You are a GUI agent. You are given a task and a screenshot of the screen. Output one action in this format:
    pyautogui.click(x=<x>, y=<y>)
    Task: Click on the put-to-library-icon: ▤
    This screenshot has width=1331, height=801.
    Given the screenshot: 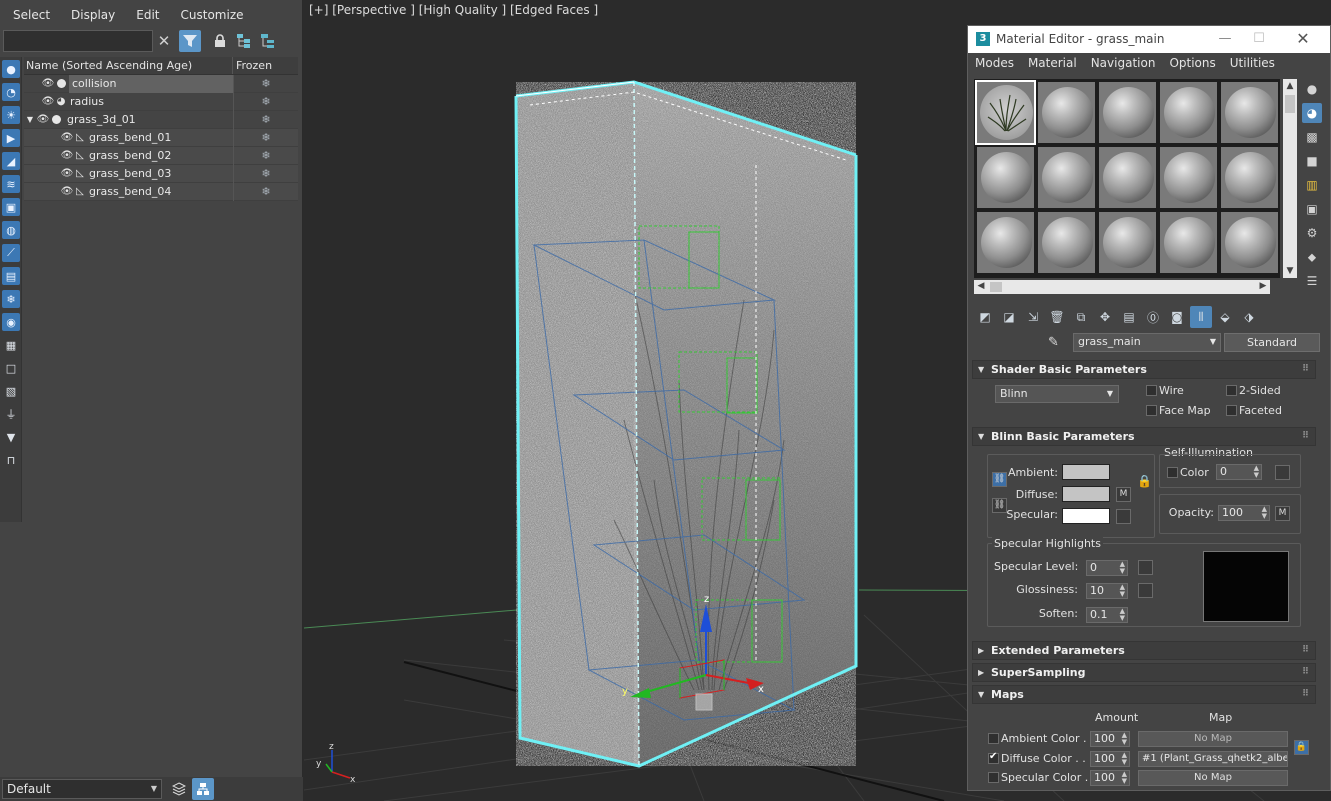 What is the action you would take?
    pyautogui.click(x=1129, y=317)
    